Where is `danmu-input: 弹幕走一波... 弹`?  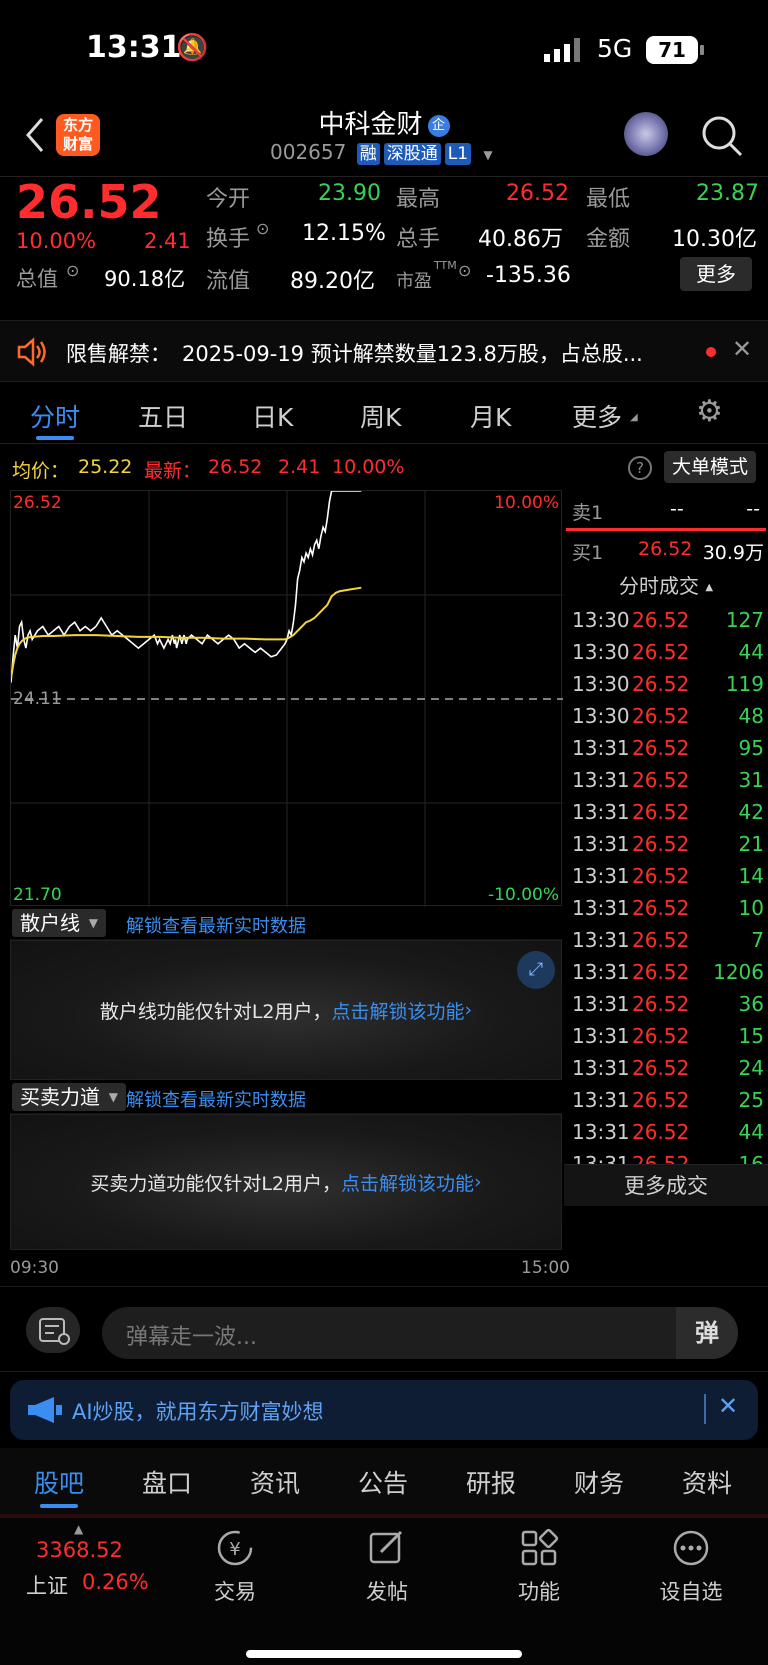
danmu-input: 弹幕走一波... 弹 is located at coordinates (420, 1333).